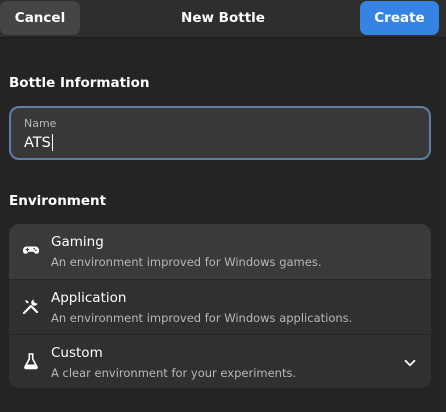 The width and height of the screenshot is (446, 412). What do you see at coordinates (58, 201) in the screenshot?
I see `environment-heading: Environment` at bounding box center [58, 201].